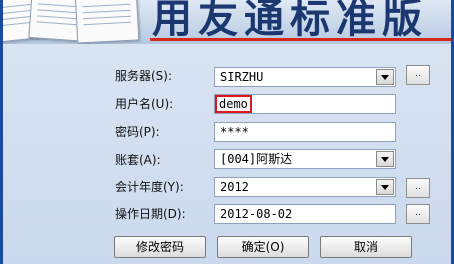 This screenshot has width=454, height=264. Describe the element at coordinates (302, 39) in the screenshot. I see `banner-accent-line` at that location.